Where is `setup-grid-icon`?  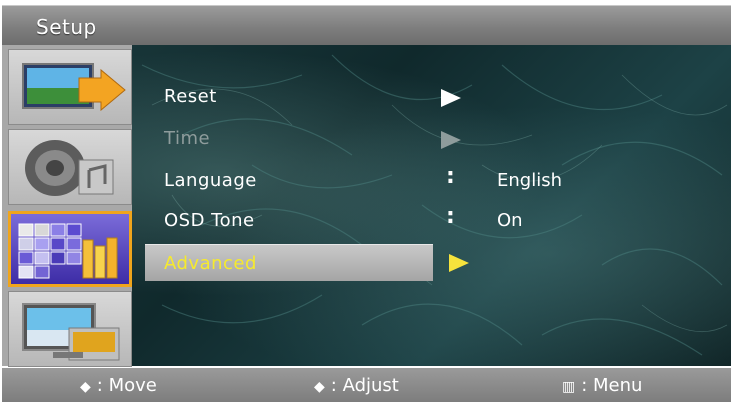 setup-grid-icon is located at coordinates (68, 251).